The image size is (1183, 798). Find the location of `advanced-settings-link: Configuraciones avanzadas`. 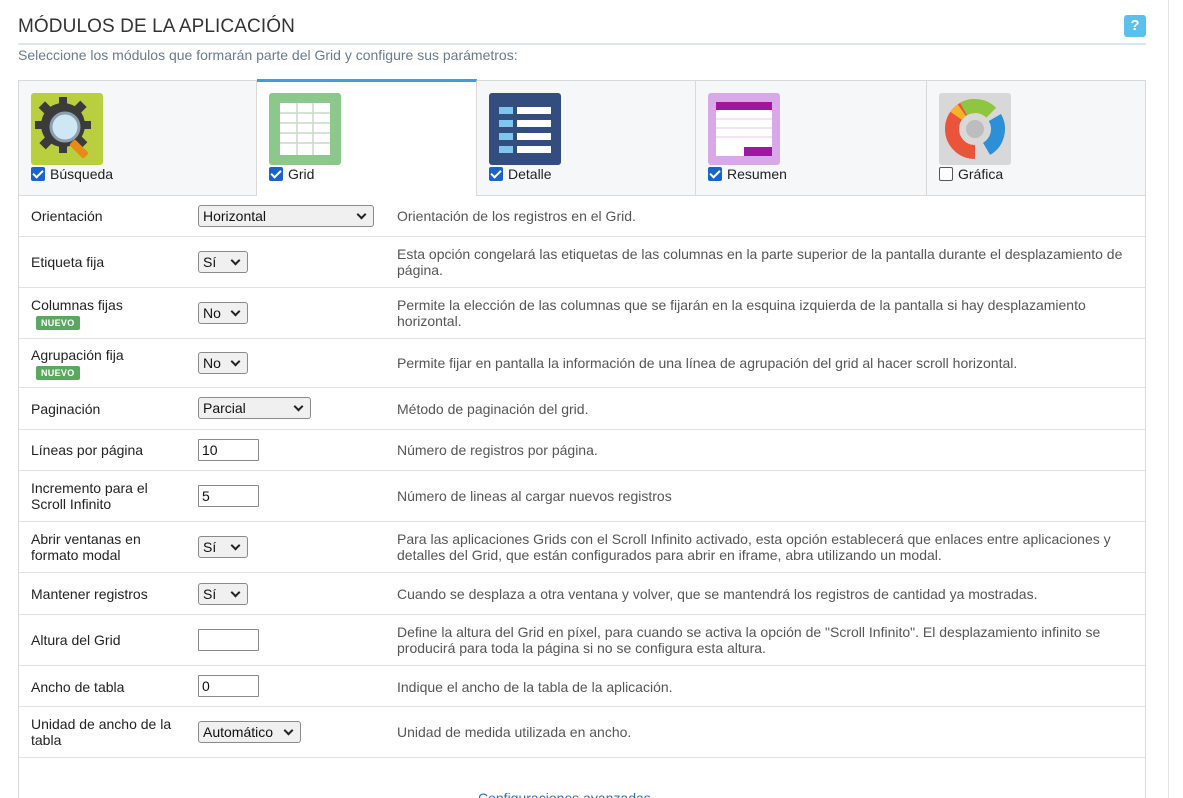

advanced-settings-link: Configuraciones avanzadas is located at coordinates (564, 794).